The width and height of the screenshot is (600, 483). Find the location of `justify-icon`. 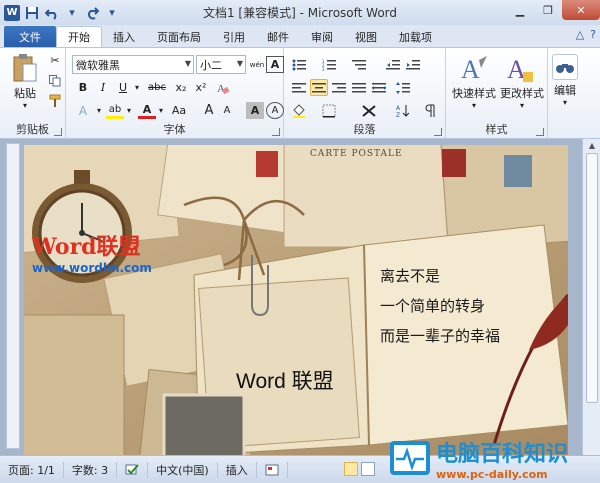

justify-icon is located at coordinates (359, 87).